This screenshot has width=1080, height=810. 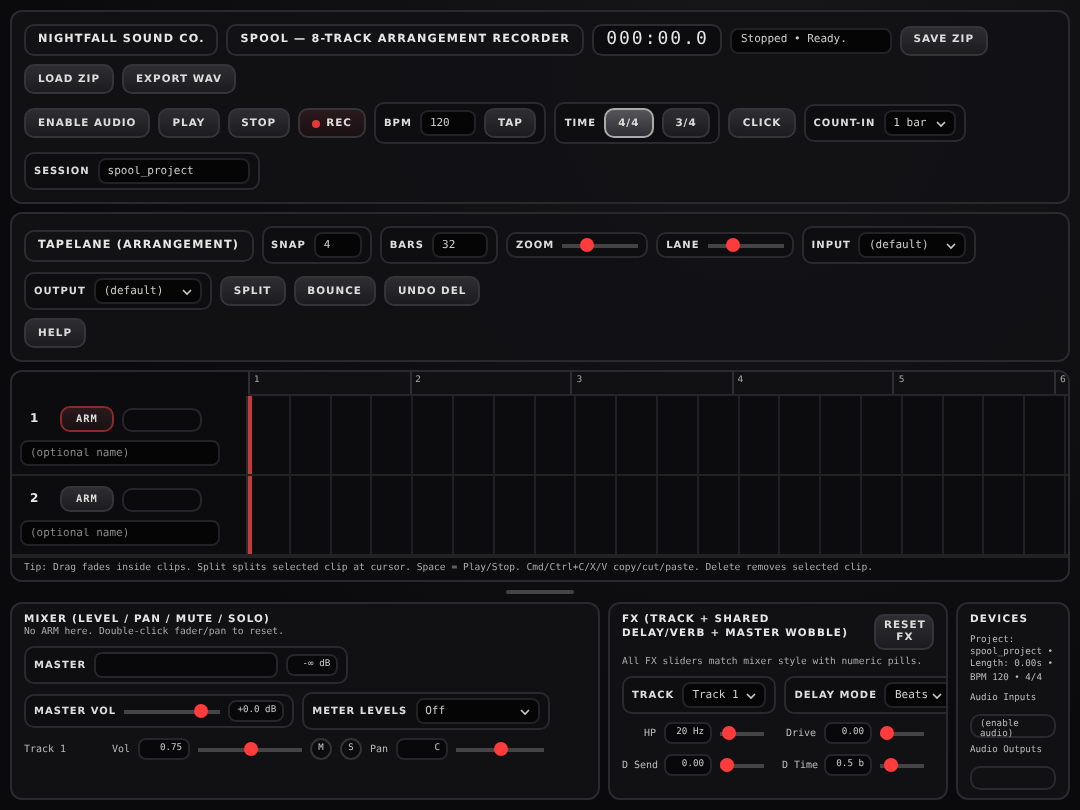 I want to click on record-dot-icon, so click(x=316, y=123).